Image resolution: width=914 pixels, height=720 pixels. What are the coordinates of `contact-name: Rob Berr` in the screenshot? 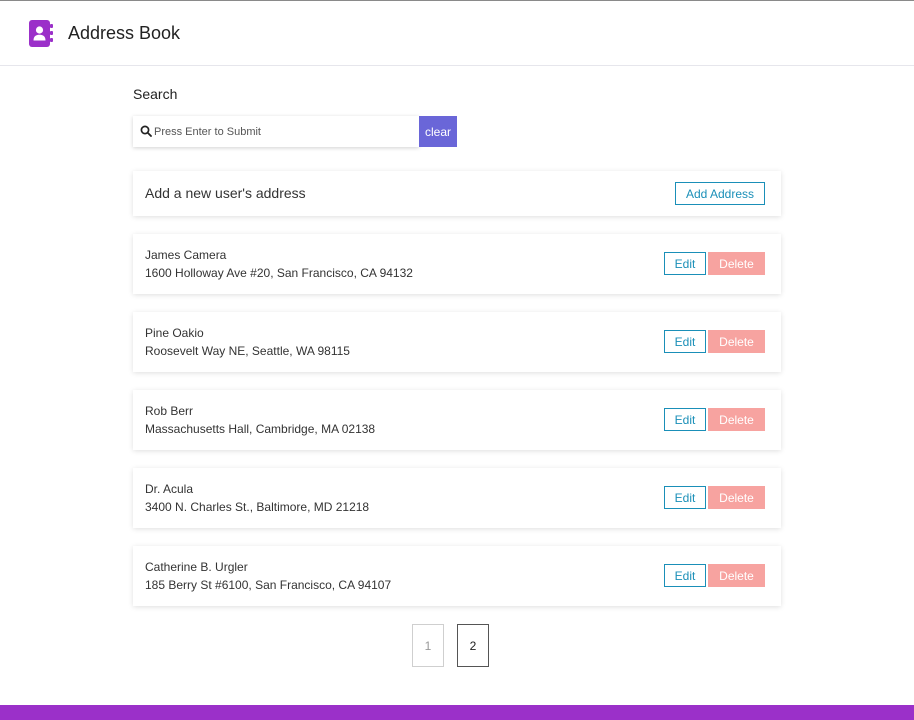 It's located at (169, 411).